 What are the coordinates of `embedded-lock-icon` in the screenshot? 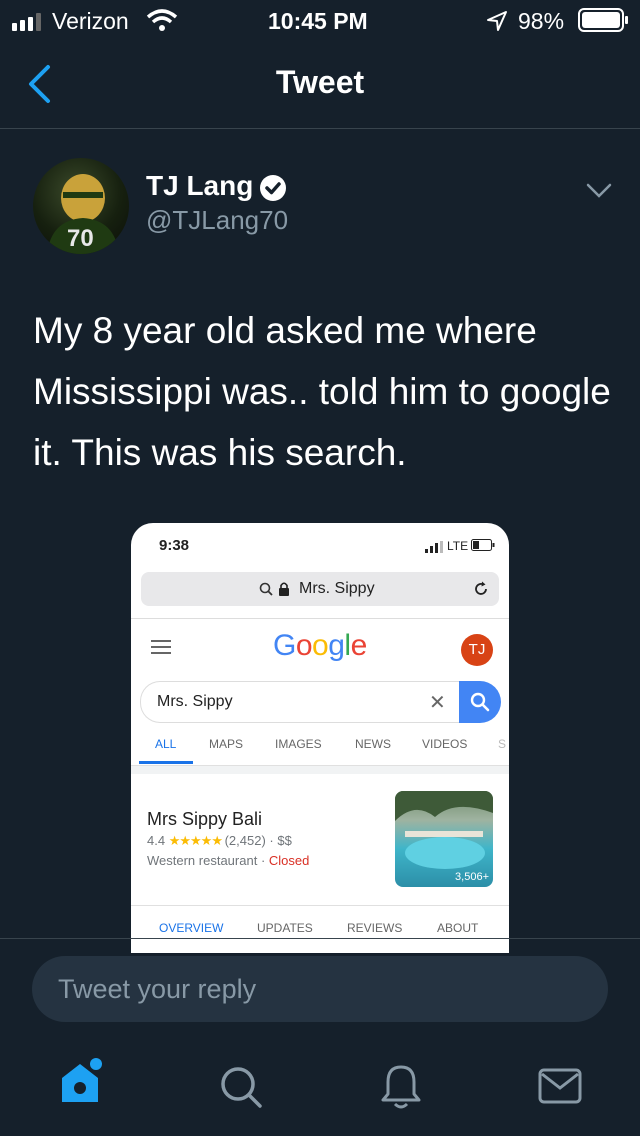 It's located at (284, 589).